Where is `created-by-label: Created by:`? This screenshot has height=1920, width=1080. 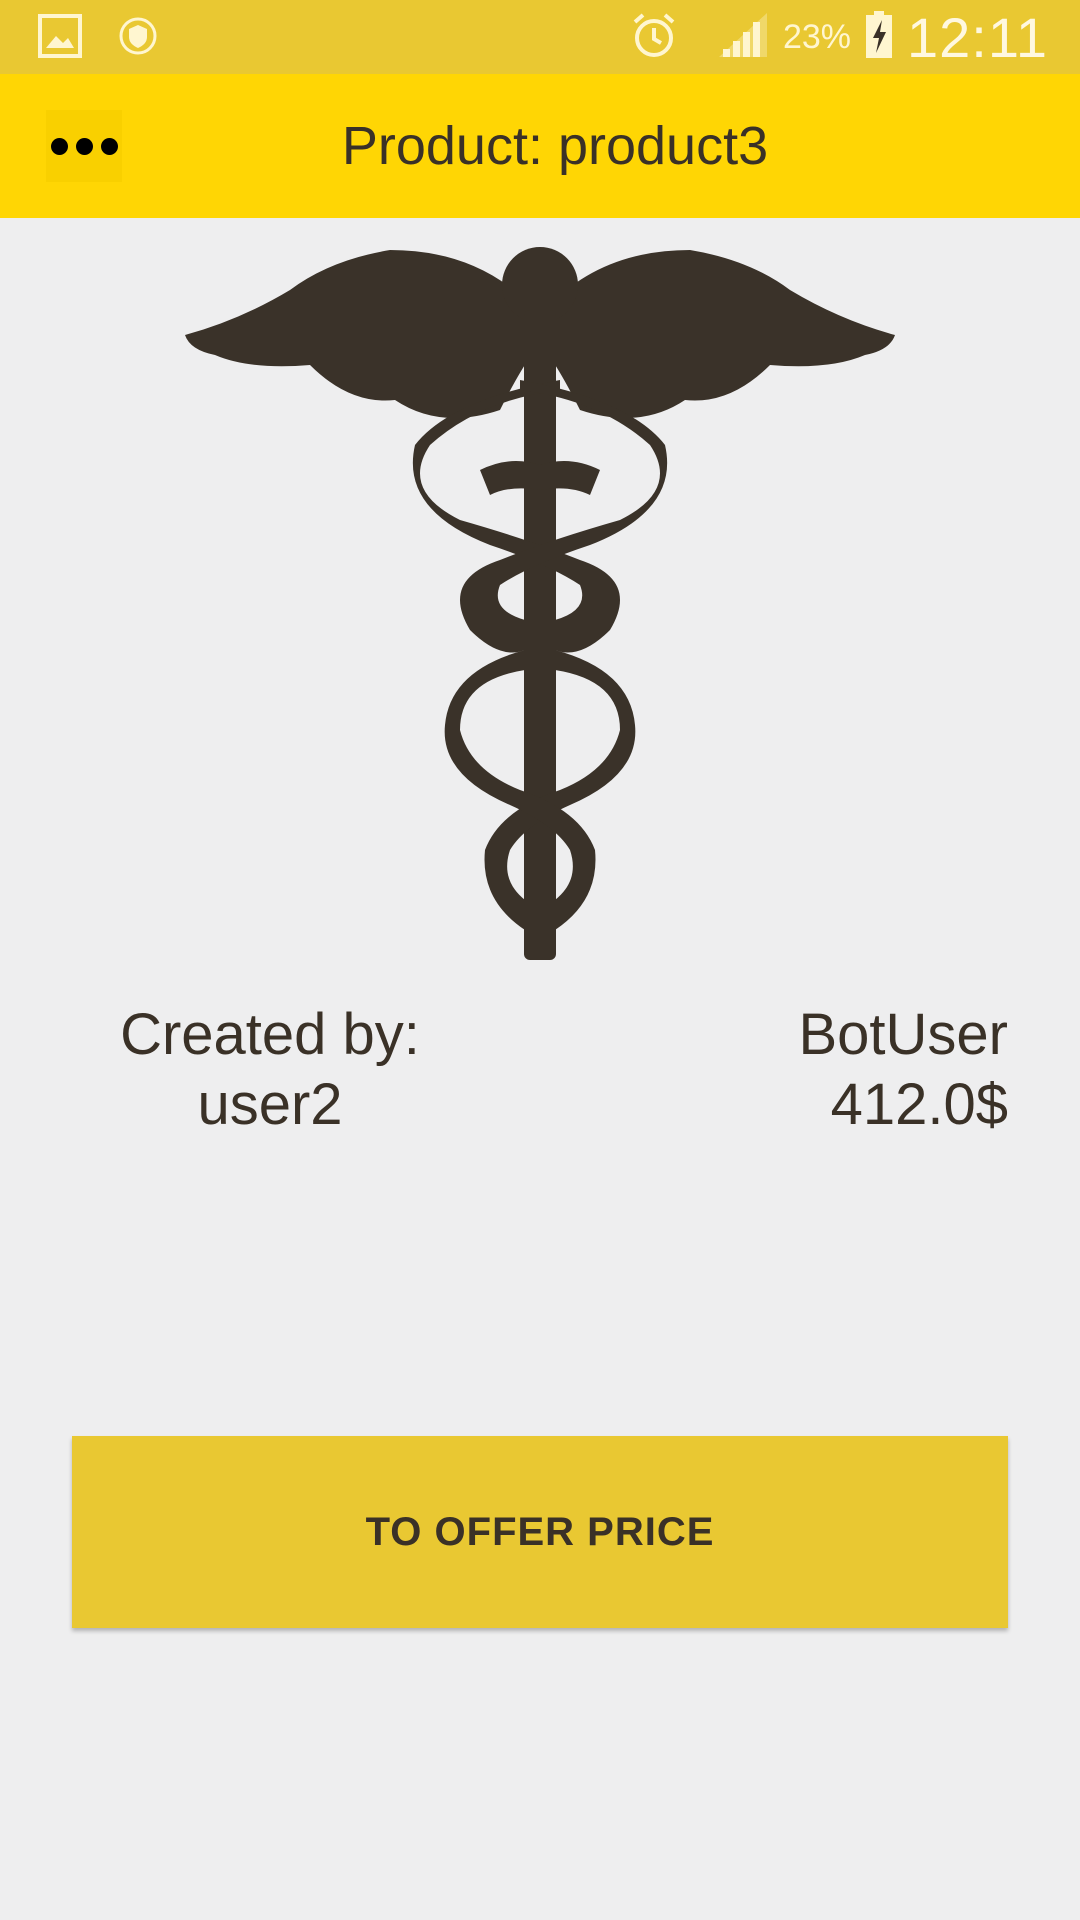 created-by-label: Created by: is located at coordinates (270, 1034).